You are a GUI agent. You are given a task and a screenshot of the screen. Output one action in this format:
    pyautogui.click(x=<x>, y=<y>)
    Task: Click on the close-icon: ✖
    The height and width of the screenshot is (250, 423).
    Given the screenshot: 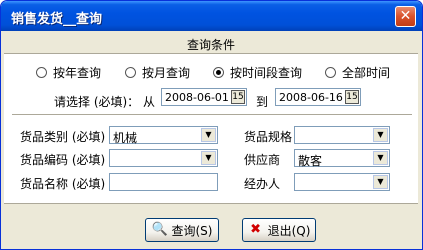 What is the action you would take?
    pyautogui.click(x=256, y=229)
    